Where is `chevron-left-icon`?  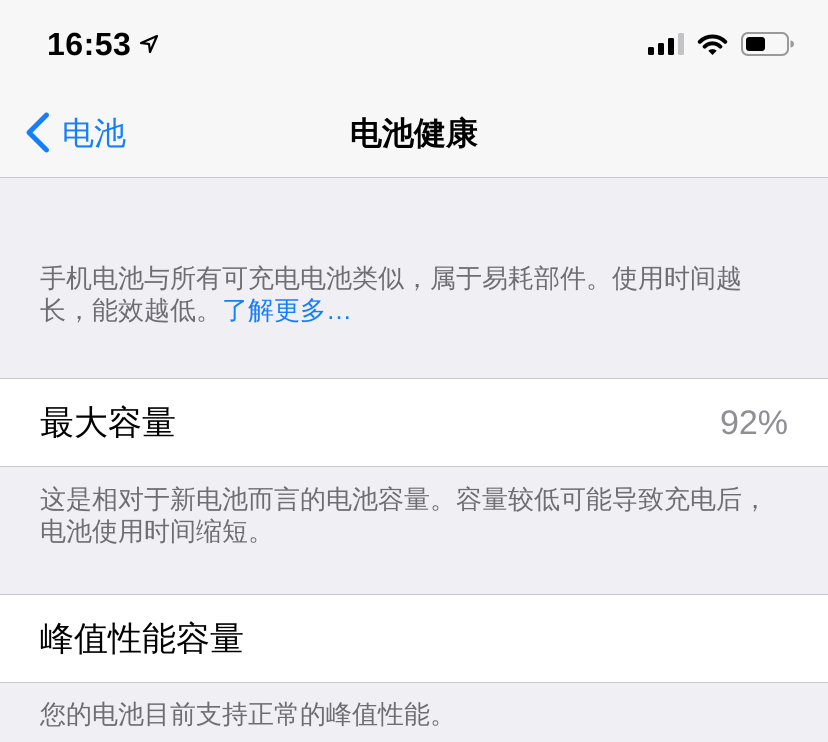 chevron-left-icon is located at coordinates (37, 132).